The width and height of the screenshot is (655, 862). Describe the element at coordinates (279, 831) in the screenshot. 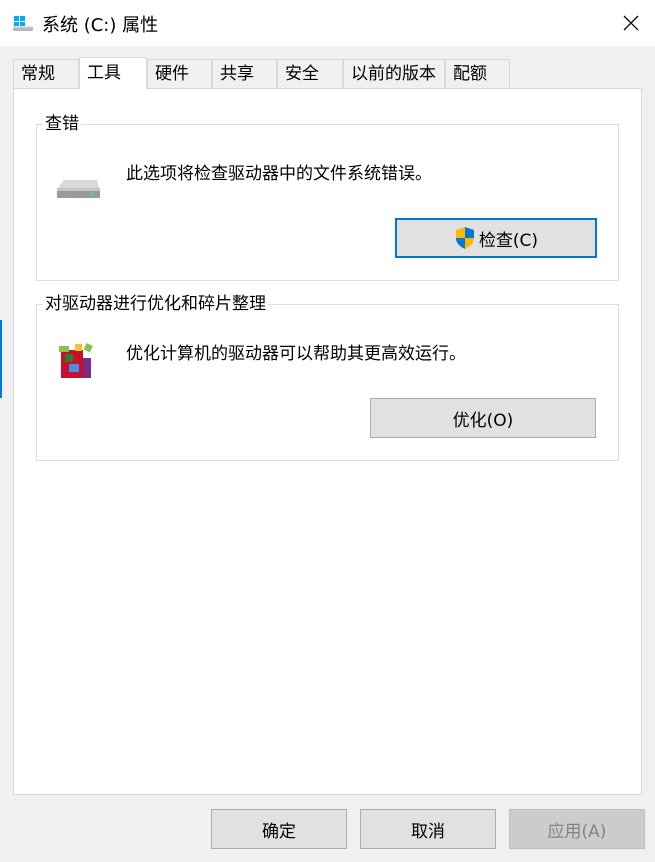

I see `ok-button-label: 确定` at that location.